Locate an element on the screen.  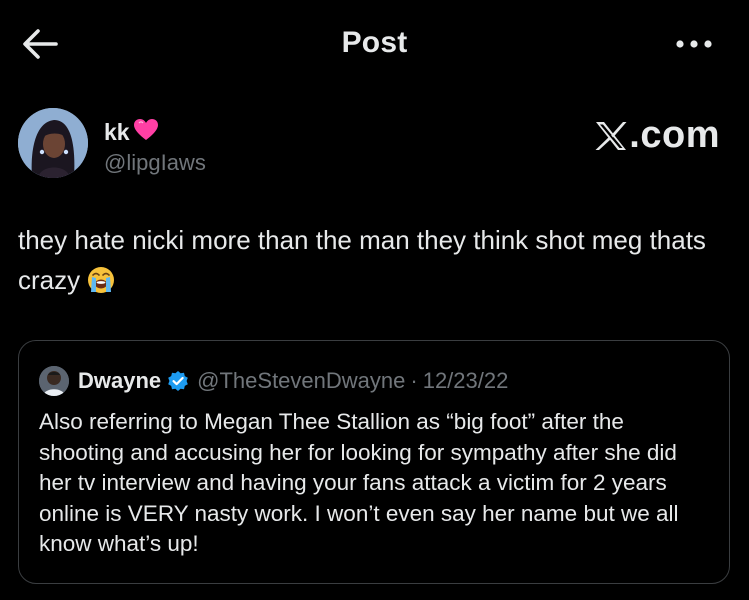
quoted-author-name: Dwayne is located at coordinates (119, 381).